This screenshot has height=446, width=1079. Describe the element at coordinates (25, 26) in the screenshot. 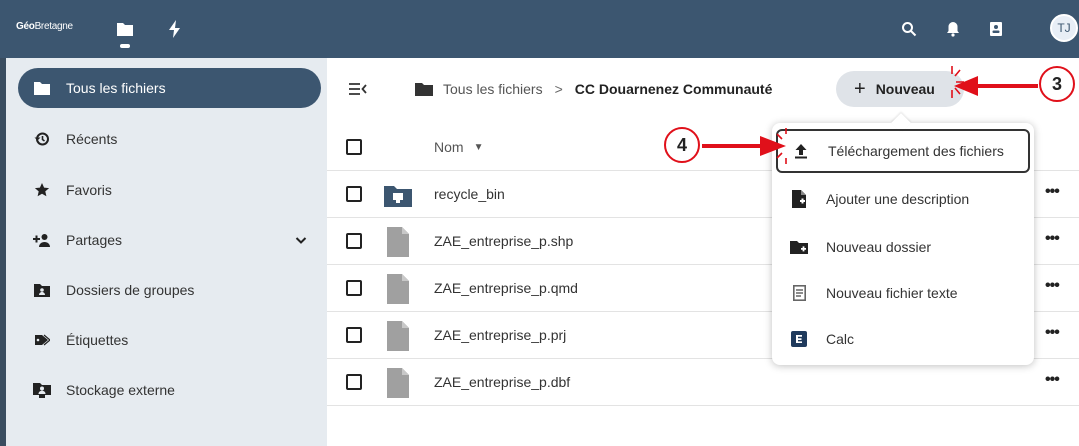

I see `logo-geo: Géo` at that location.